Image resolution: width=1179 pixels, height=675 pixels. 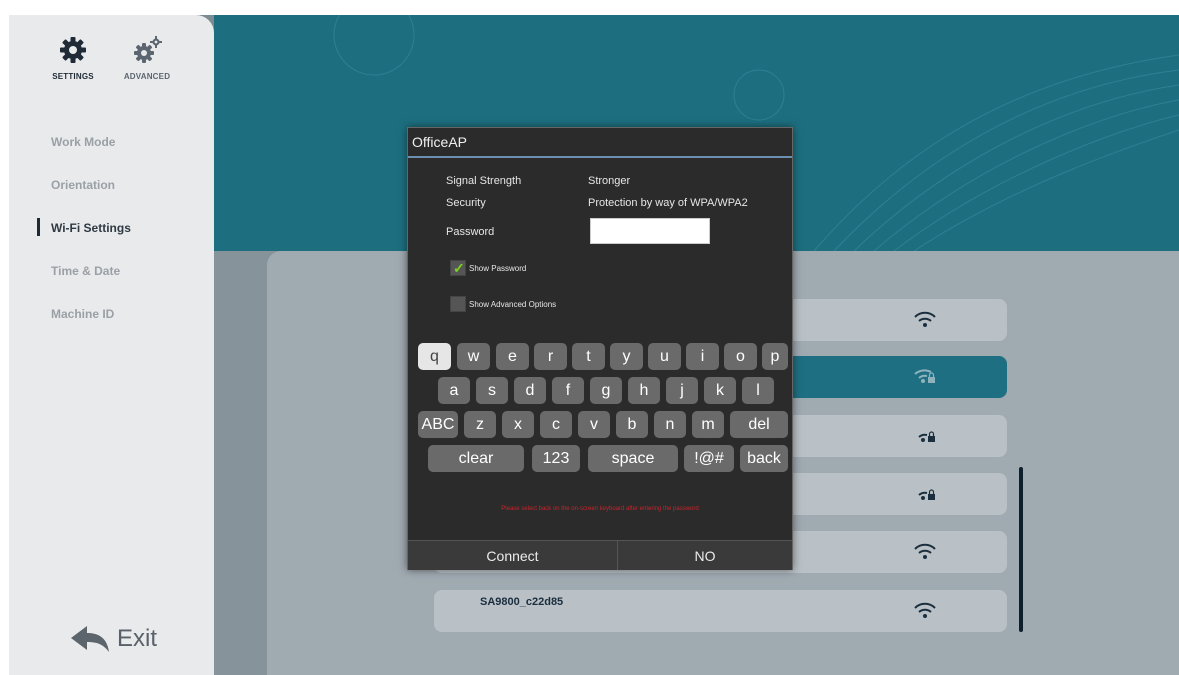 What do you see at coordinates (90, 639) in the screenshot?
I see `back-arrow-icon` at bounding box center [90, 639].